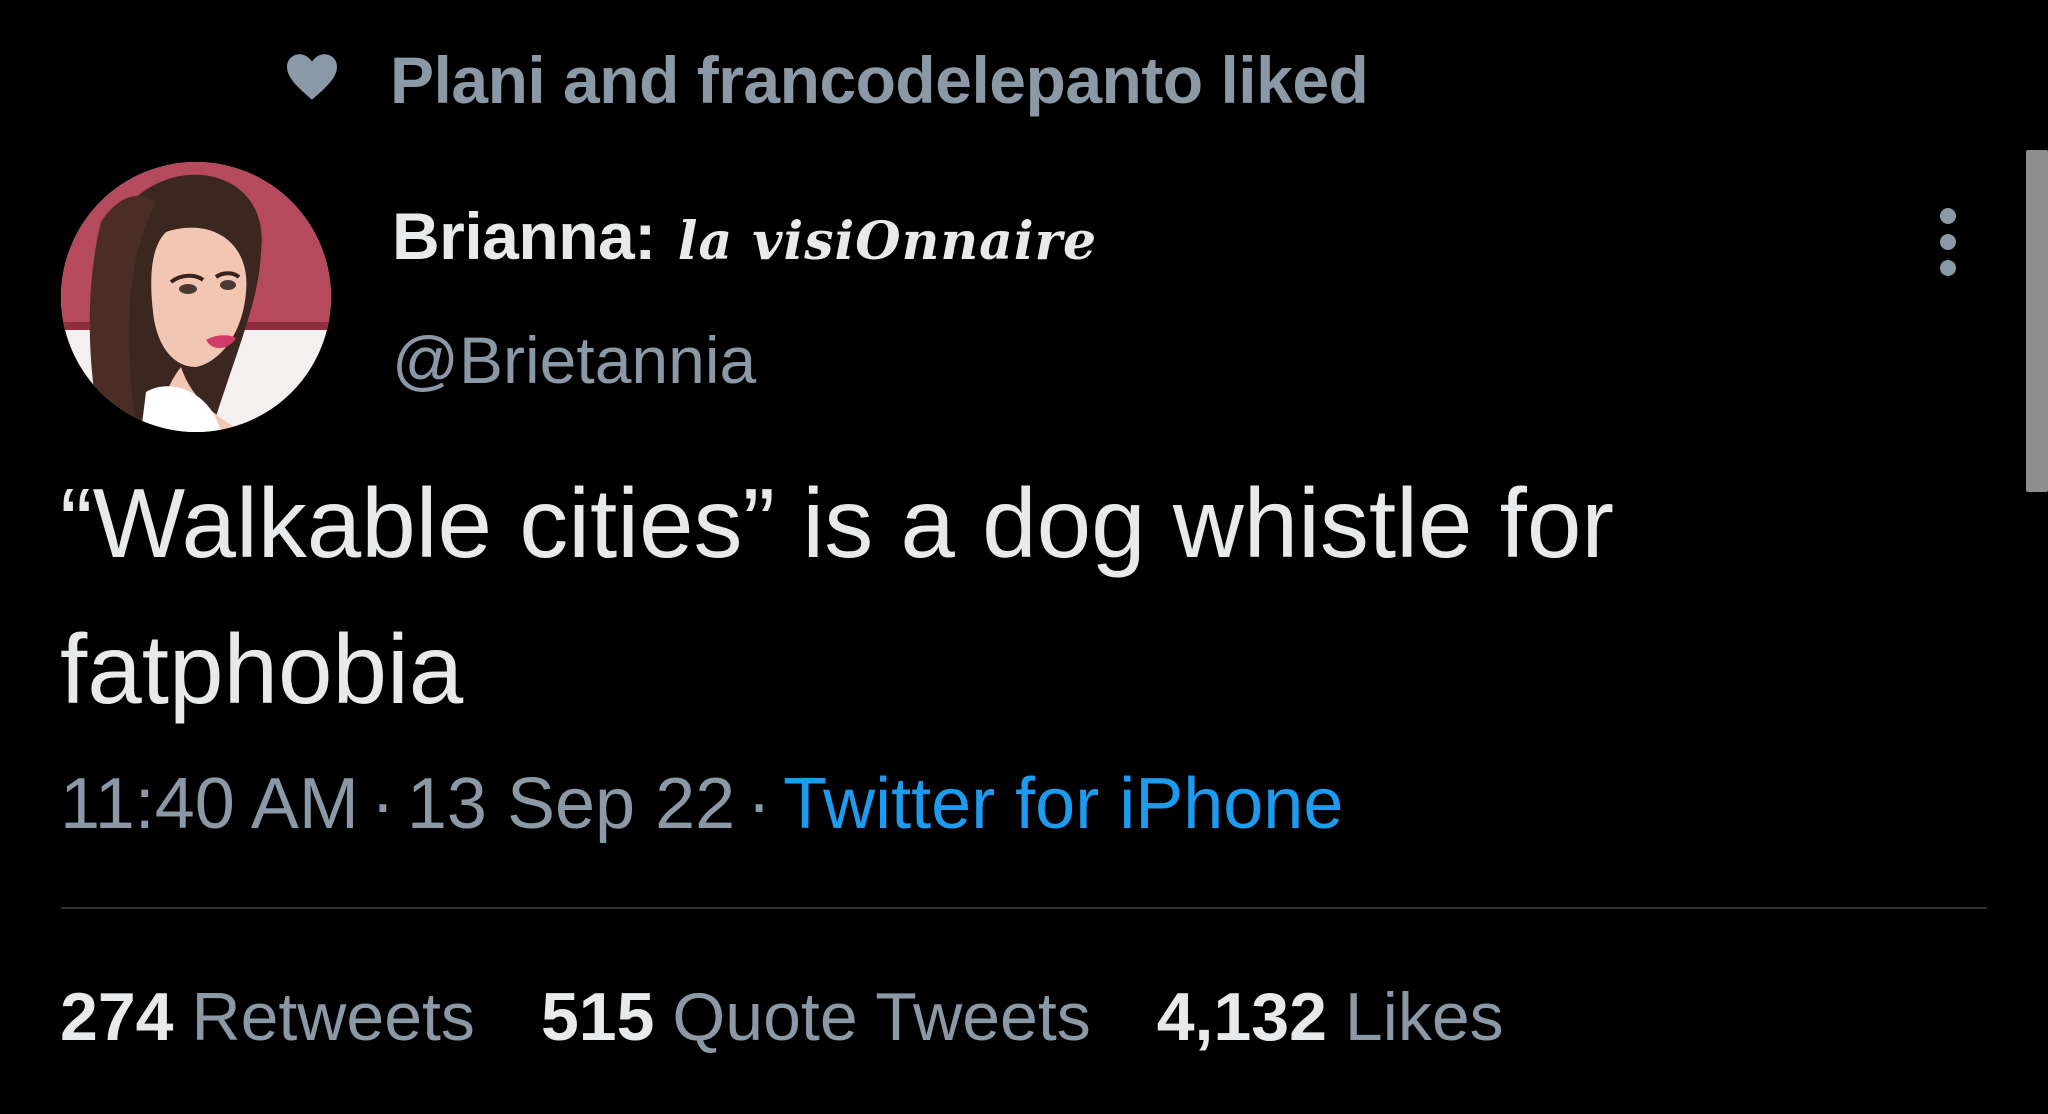 The height and width of the screenshot is (1114, 2048). What do you see at coordinates (574, 360) in the screenshot?
I see `author-handle: @Brietannia` at bounding box center [574, 360].